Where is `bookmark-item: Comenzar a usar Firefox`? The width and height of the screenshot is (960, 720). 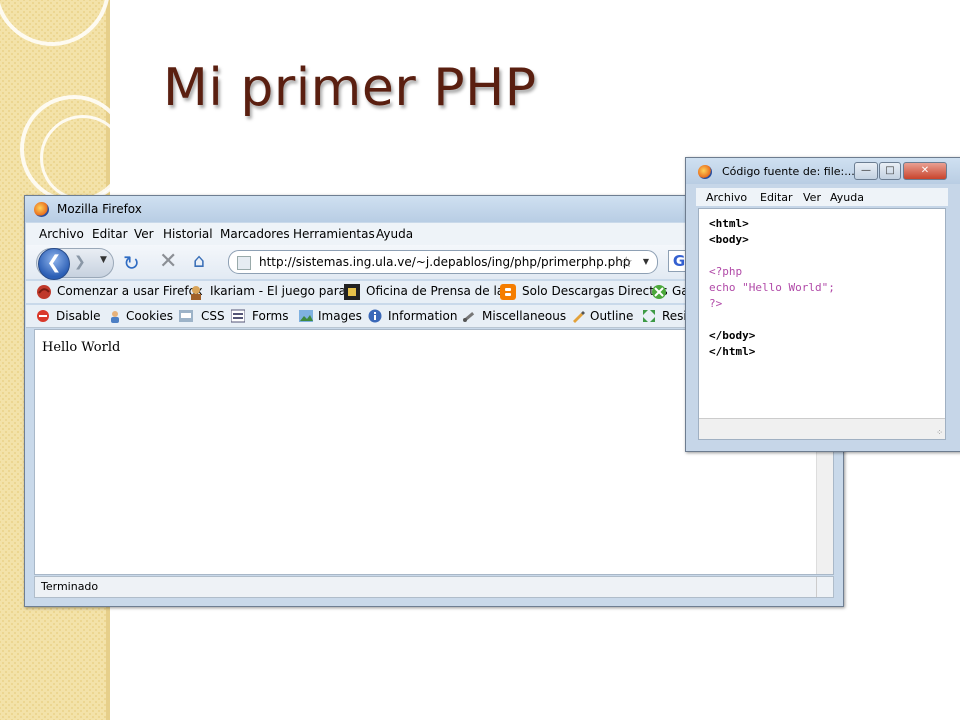 bookmark-item: Comenzar a usar Firefox is located at coordinates (130, 291).